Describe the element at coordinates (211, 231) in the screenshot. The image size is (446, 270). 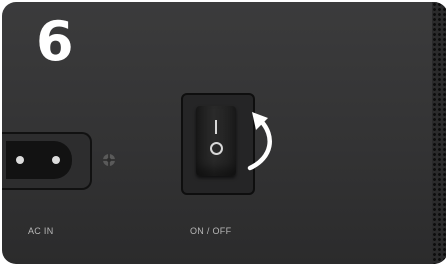
I see `on-off-label: ON / OFF` at that location.